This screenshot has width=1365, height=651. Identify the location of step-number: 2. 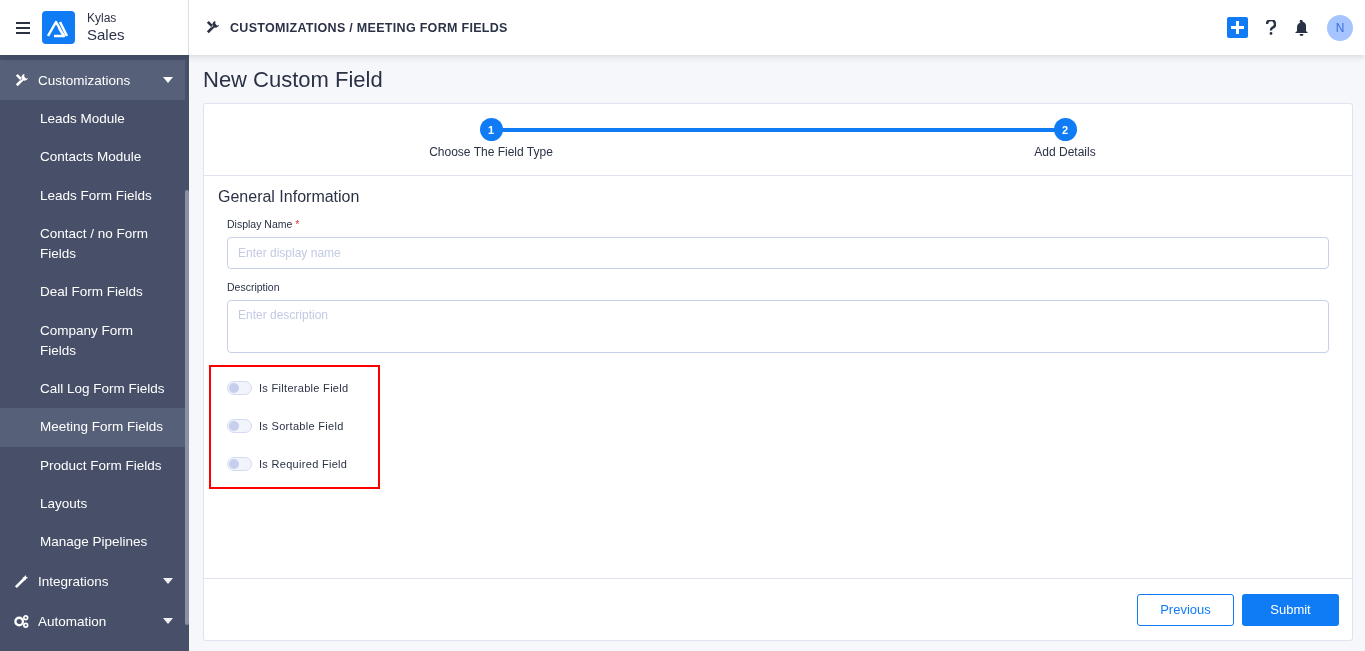
(1065, 129).